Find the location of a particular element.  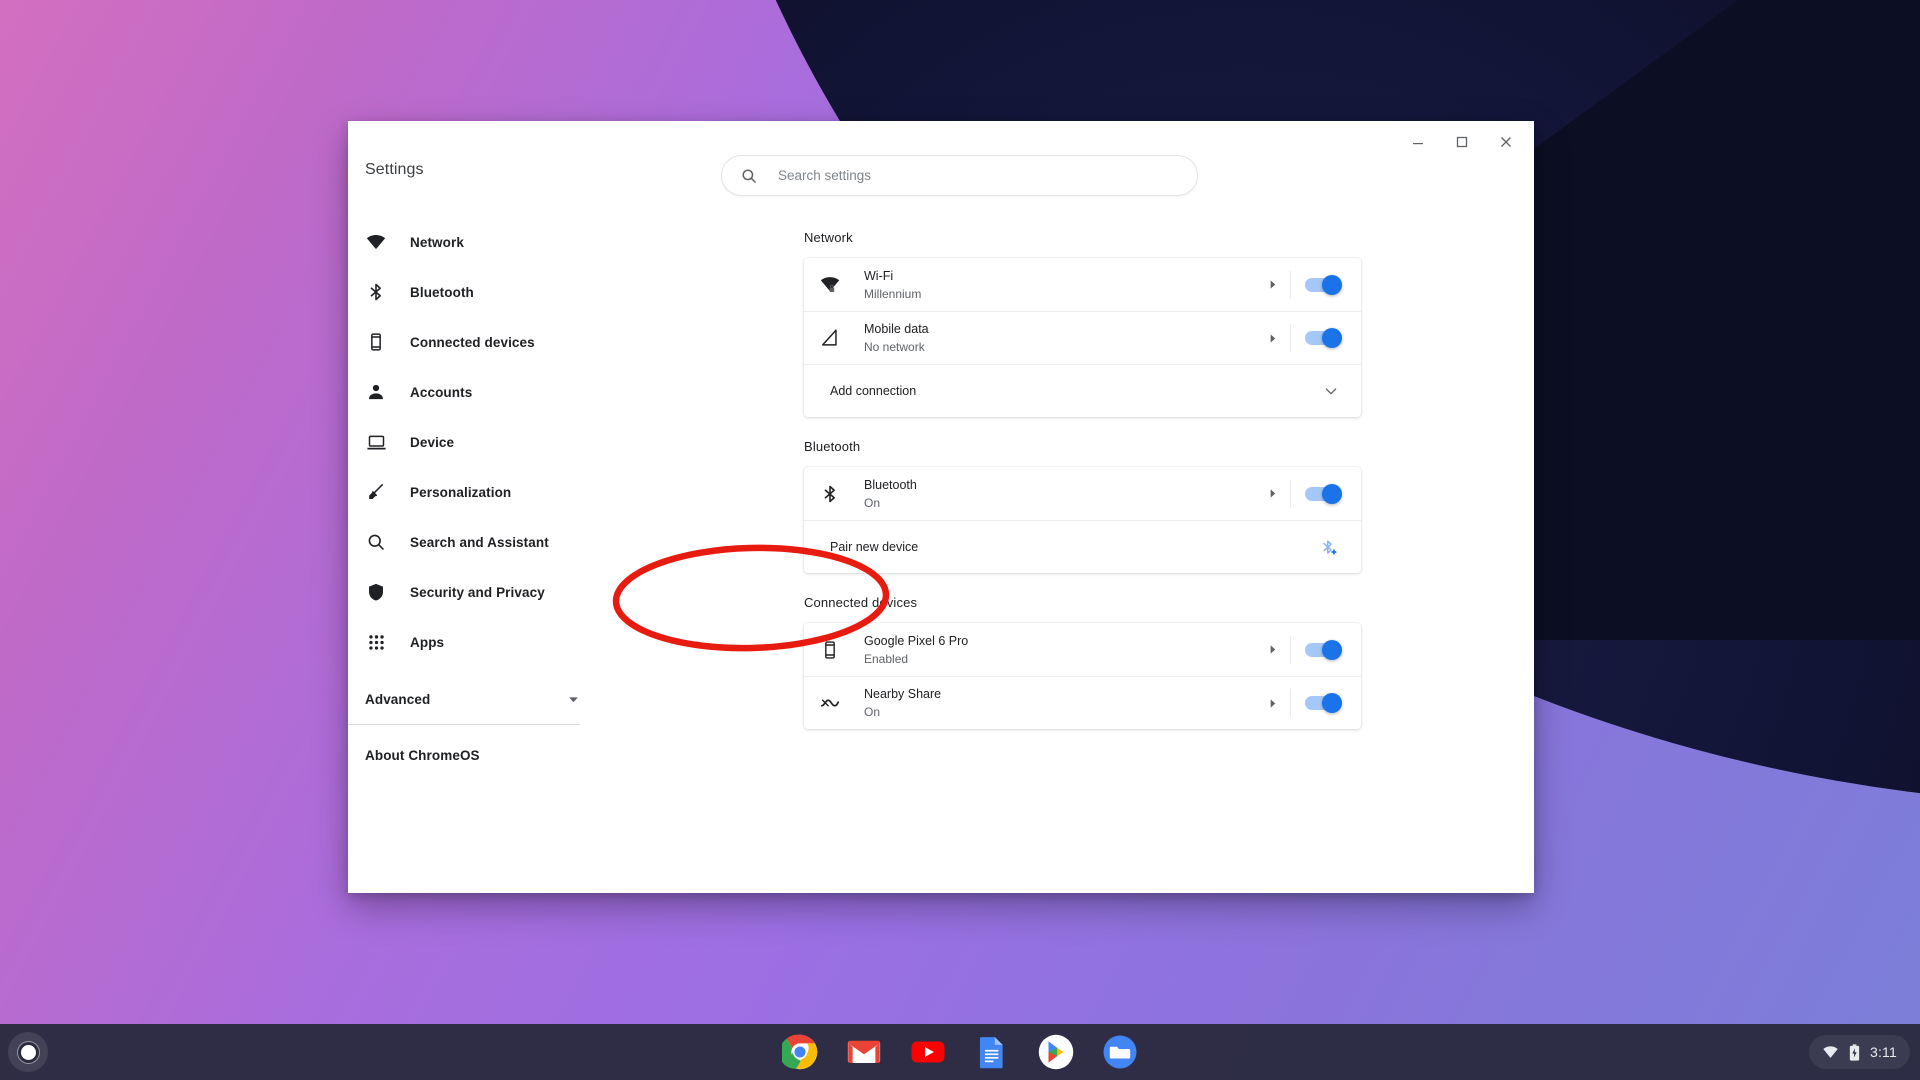

shelf: 3:11 is located at coordinates (960, 1052).